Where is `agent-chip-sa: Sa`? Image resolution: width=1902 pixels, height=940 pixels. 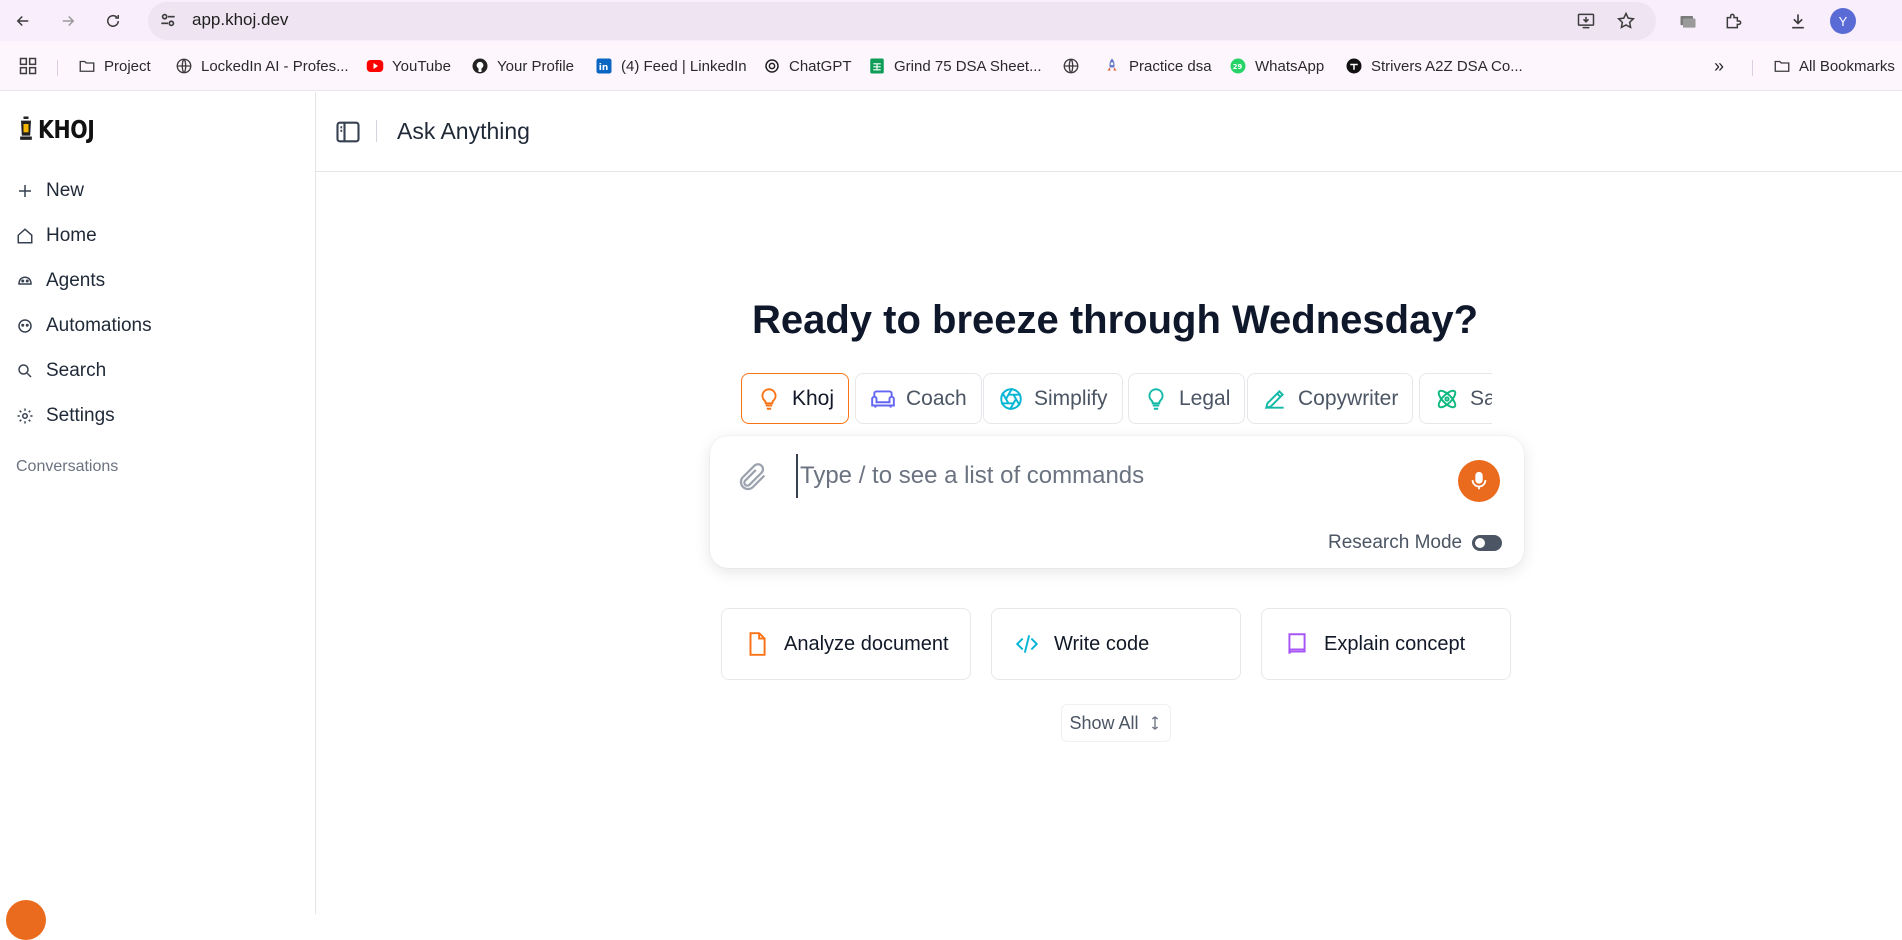
agent-chip-sa: Sa is located at coordinates (1455, 398).